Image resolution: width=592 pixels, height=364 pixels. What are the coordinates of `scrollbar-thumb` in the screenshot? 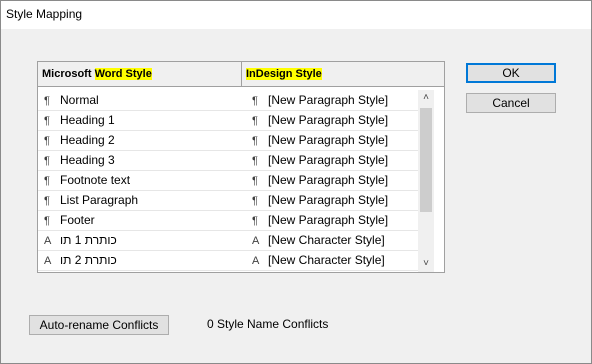 It's located at (426, 160).